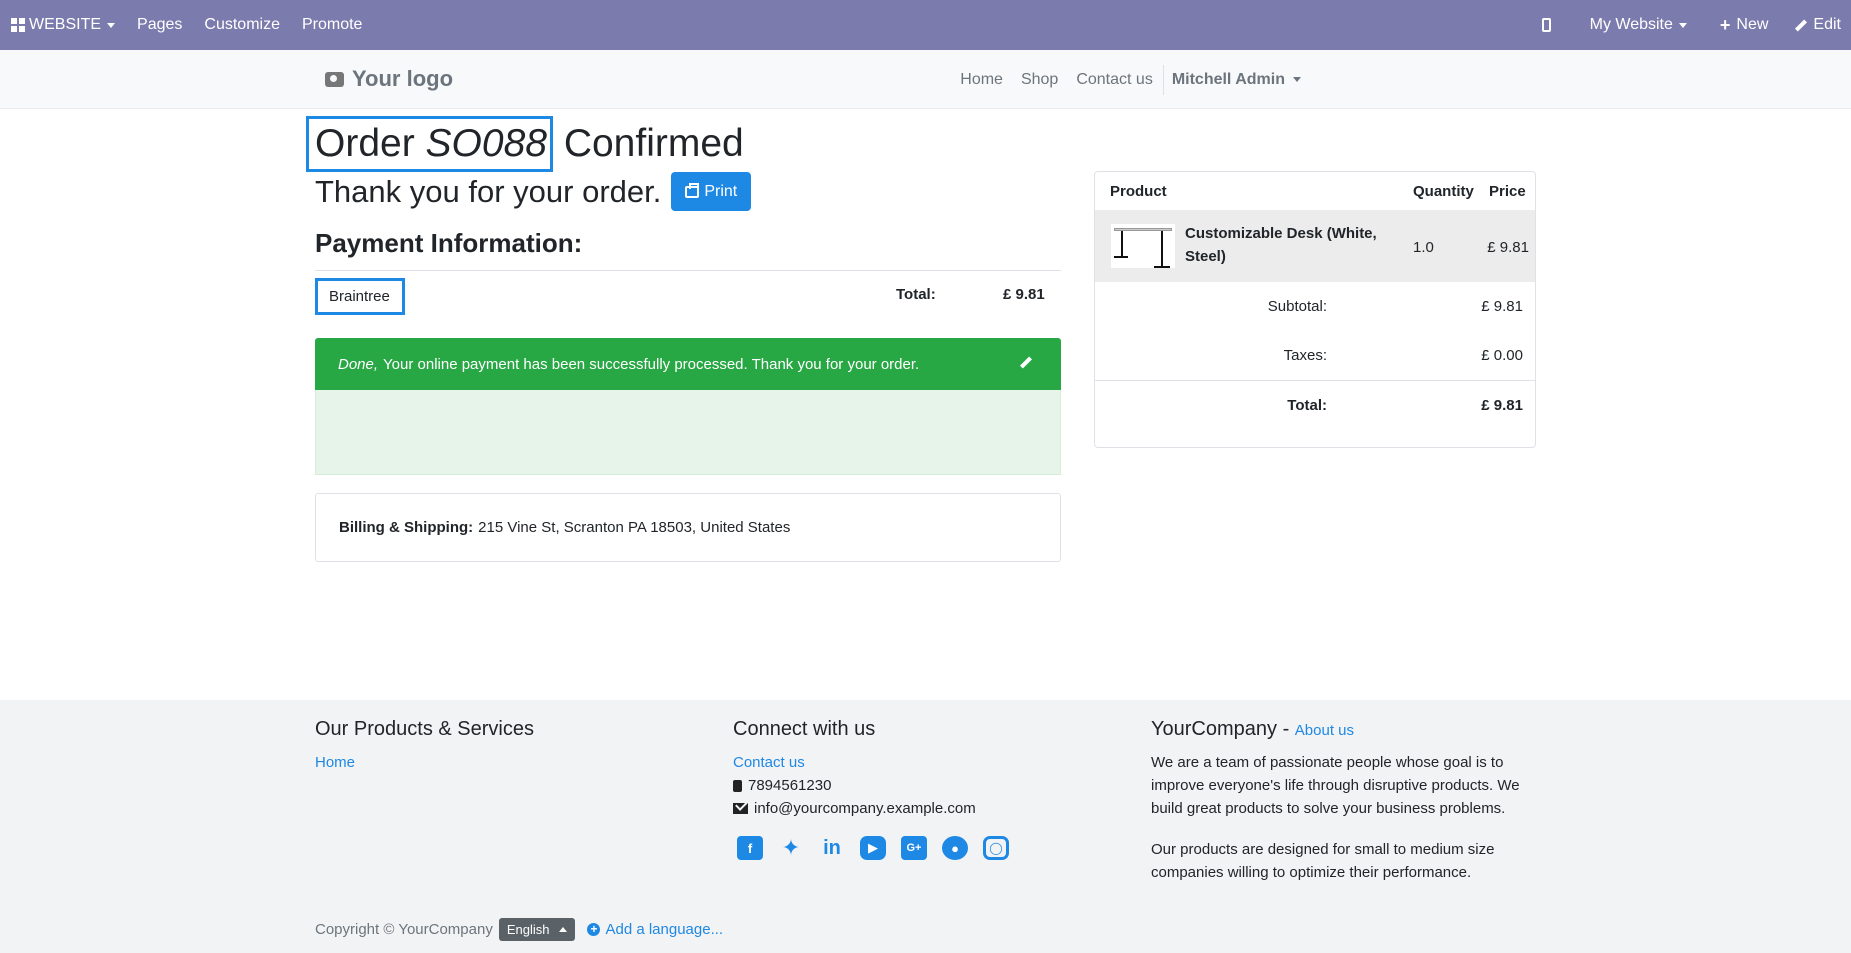  I want to click on mobile-preview-button, so click(1555, 25).